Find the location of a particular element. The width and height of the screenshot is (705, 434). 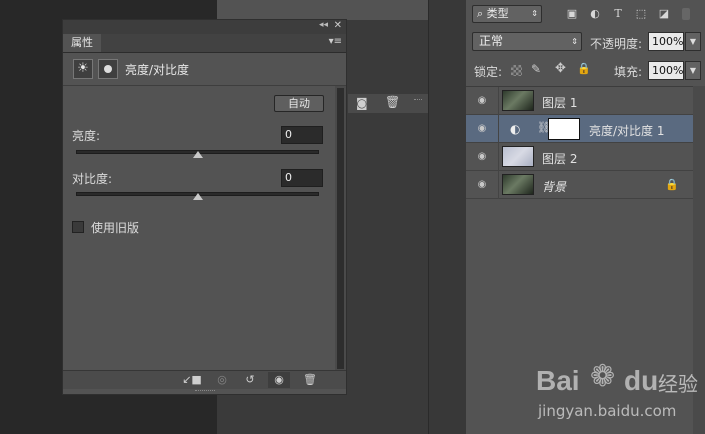

watermark: Bai ❁ du 经验 jingyan.baidu.com is located at coordinates (617, 392).